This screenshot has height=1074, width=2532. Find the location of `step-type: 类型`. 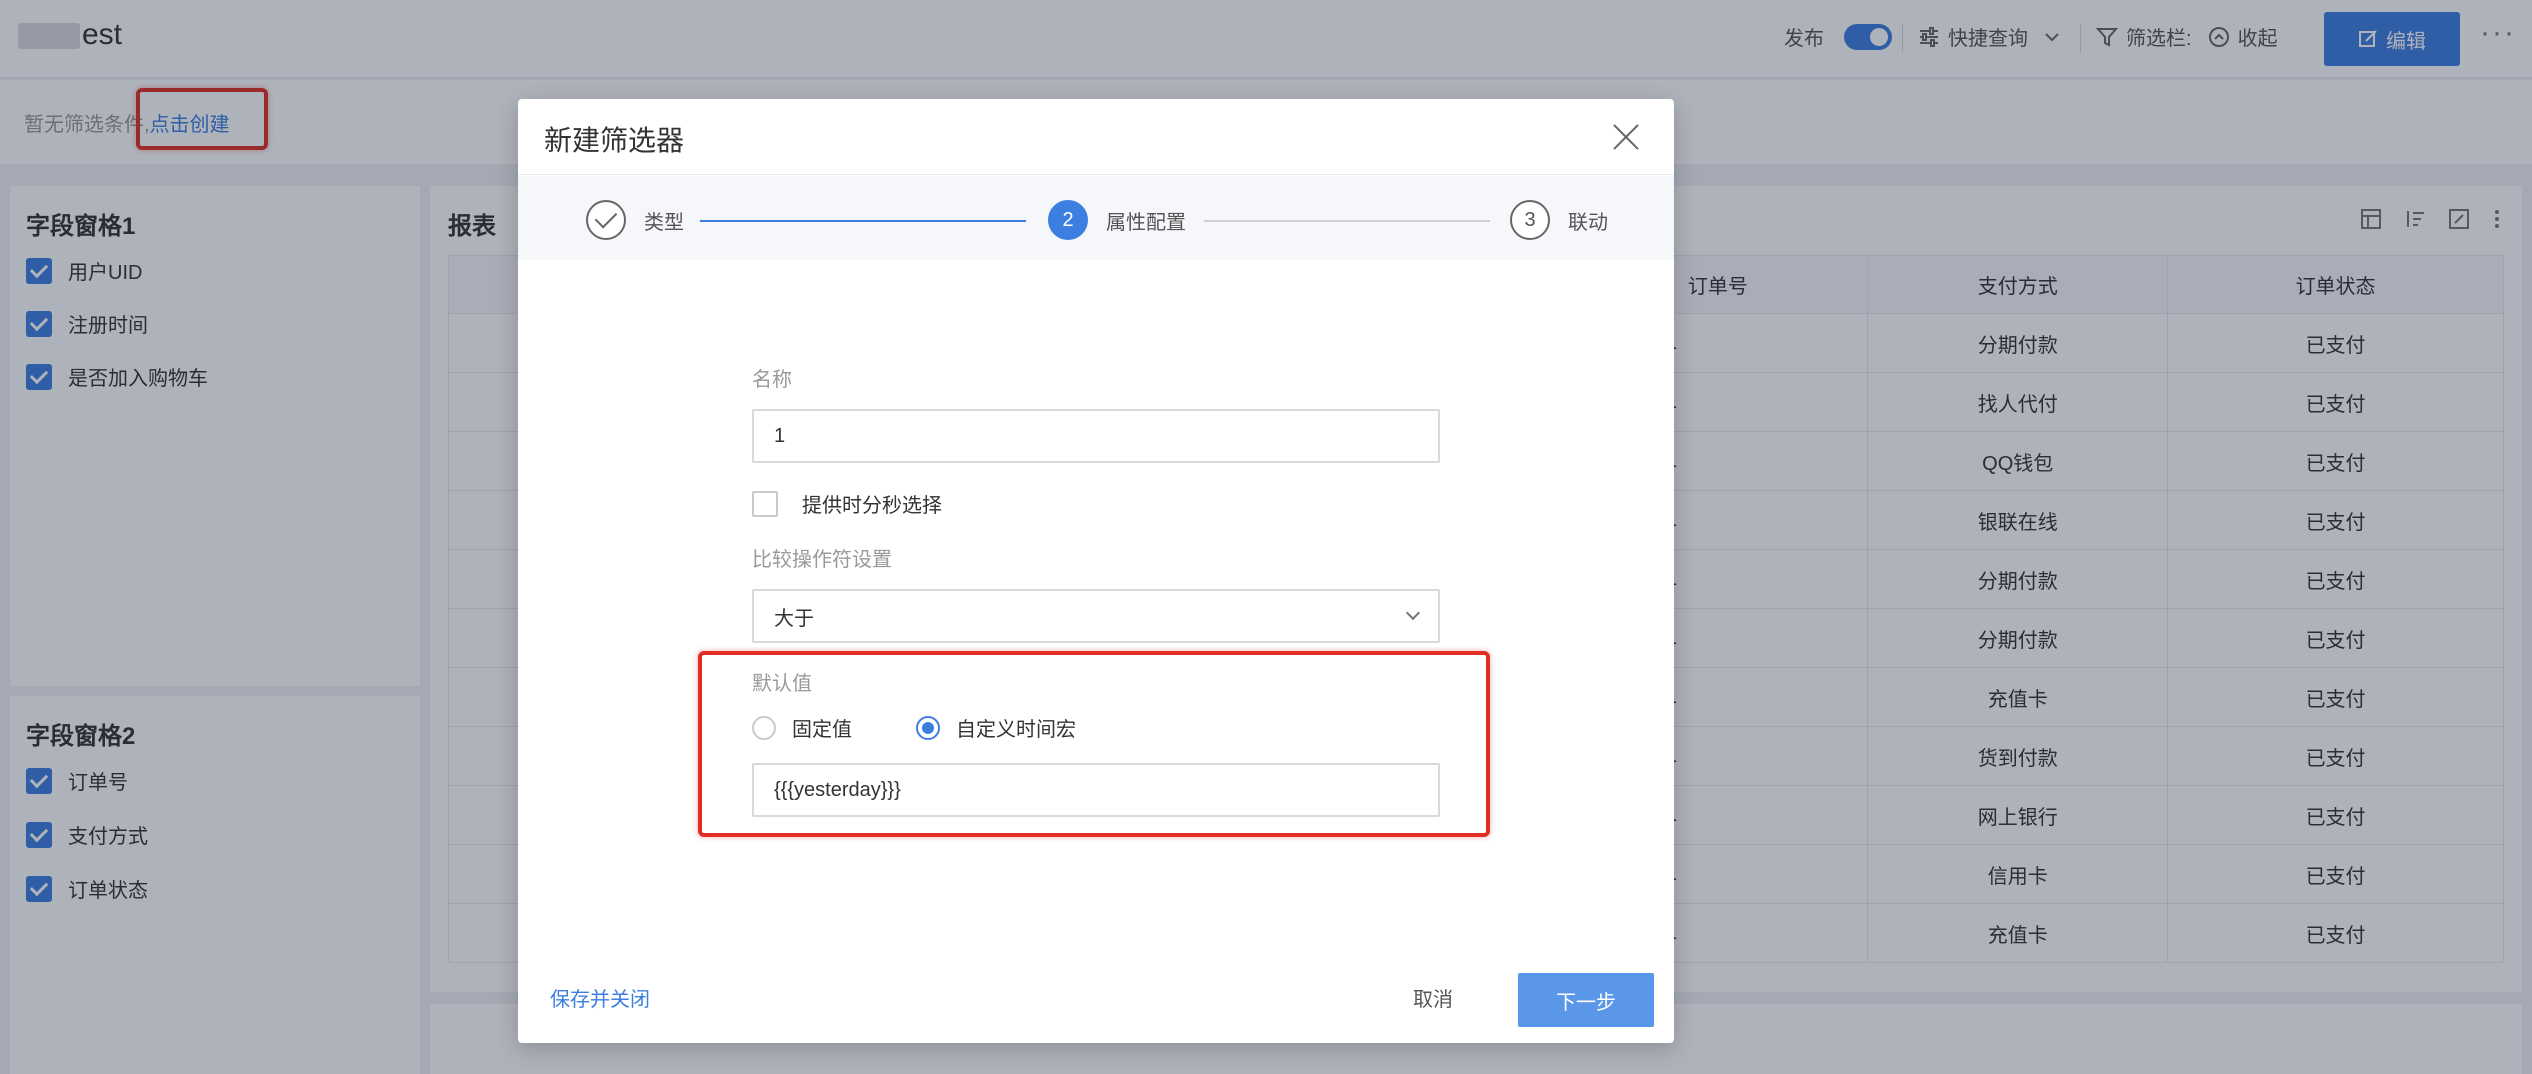

step-type: 类型 is located at coordinates (635, 220).